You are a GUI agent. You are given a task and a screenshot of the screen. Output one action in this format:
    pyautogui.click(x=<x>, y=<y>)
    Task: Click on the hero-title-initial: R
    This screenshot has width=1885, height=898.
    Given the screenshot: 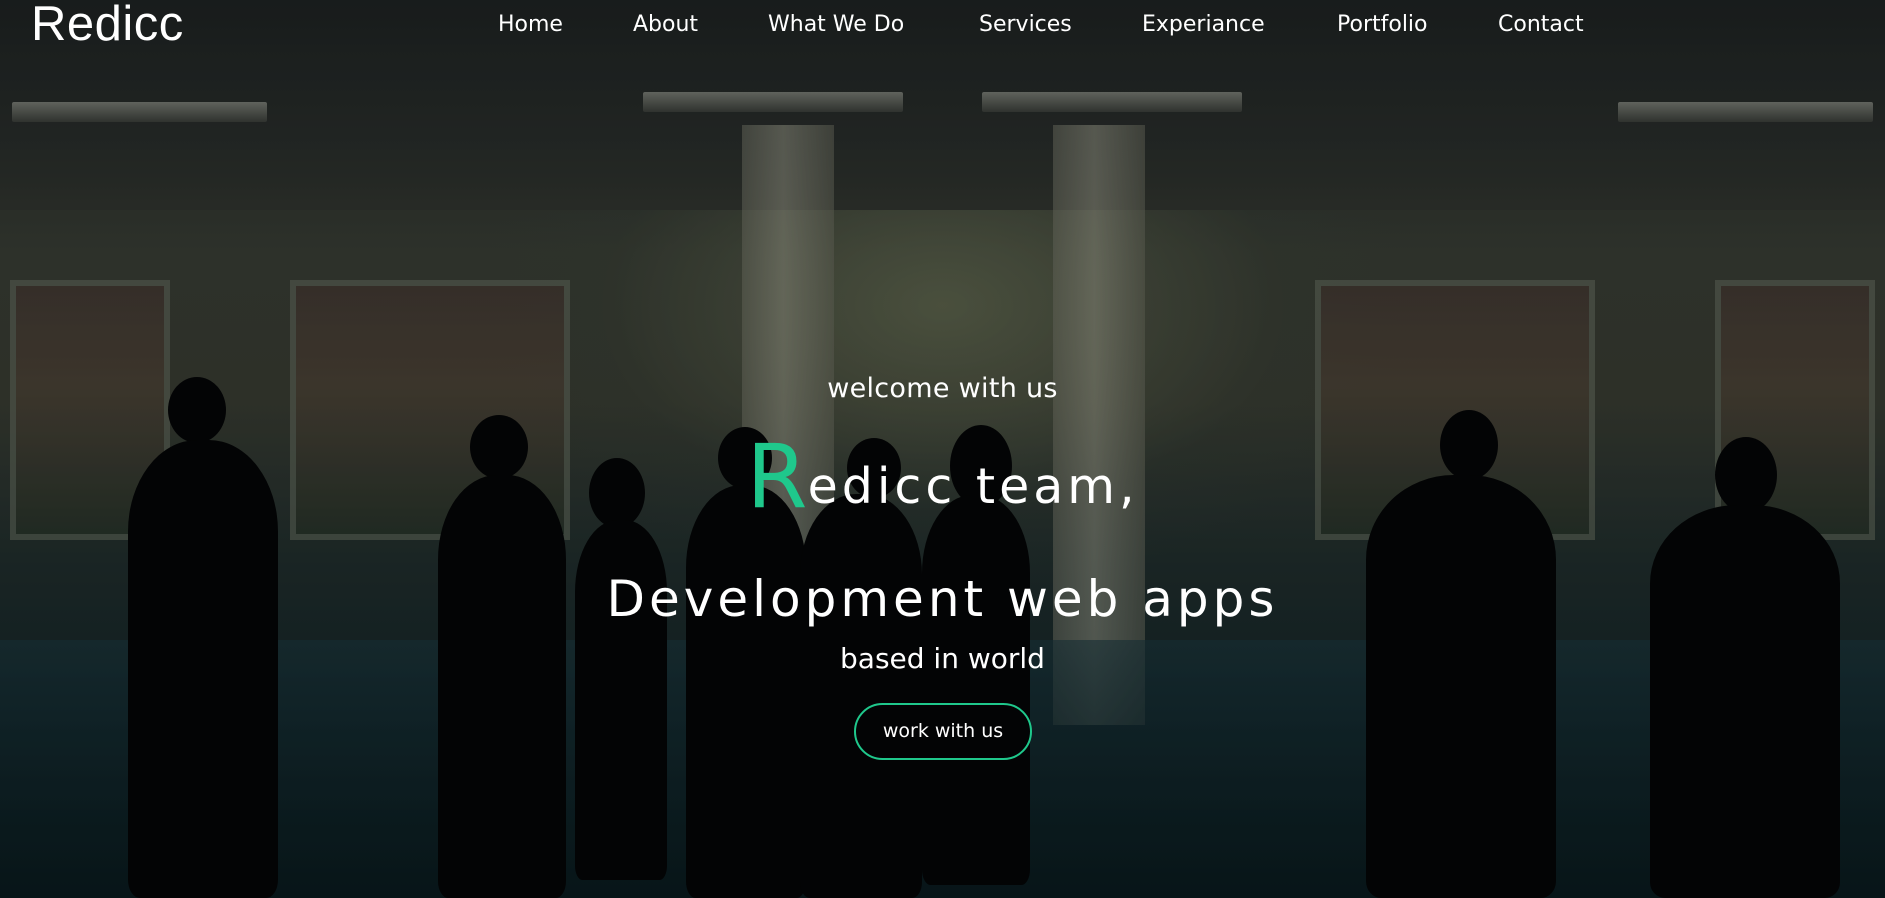 What is the action you would take?
    pyautogui.click(x=777, y=476)
    